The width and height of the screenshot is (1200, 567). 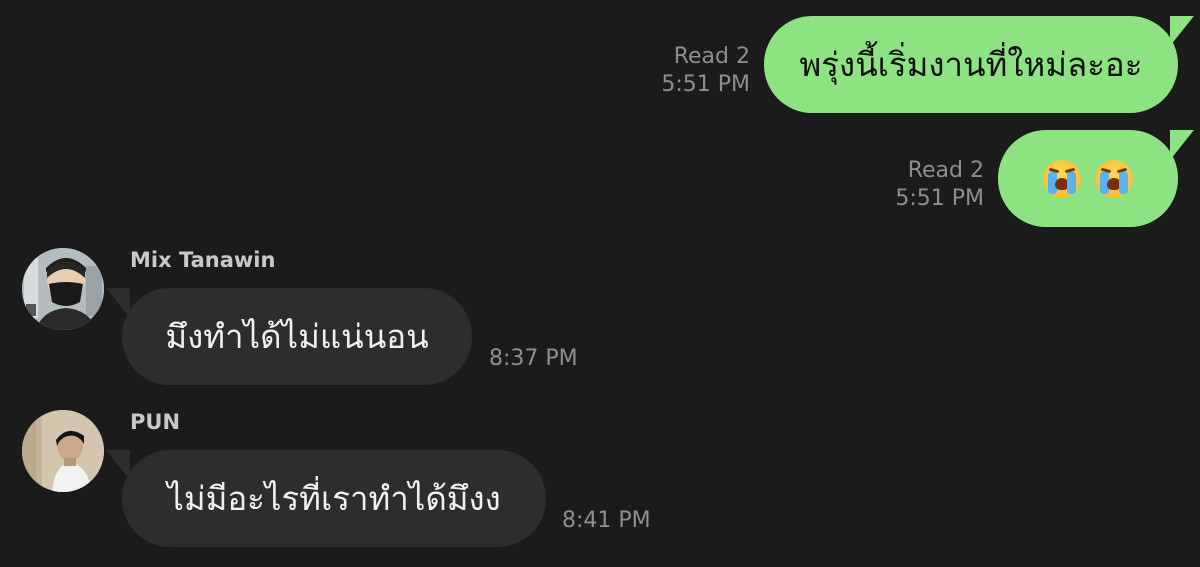 I want to click on message-time: 8:37 PM, so click(x=533, y=358).